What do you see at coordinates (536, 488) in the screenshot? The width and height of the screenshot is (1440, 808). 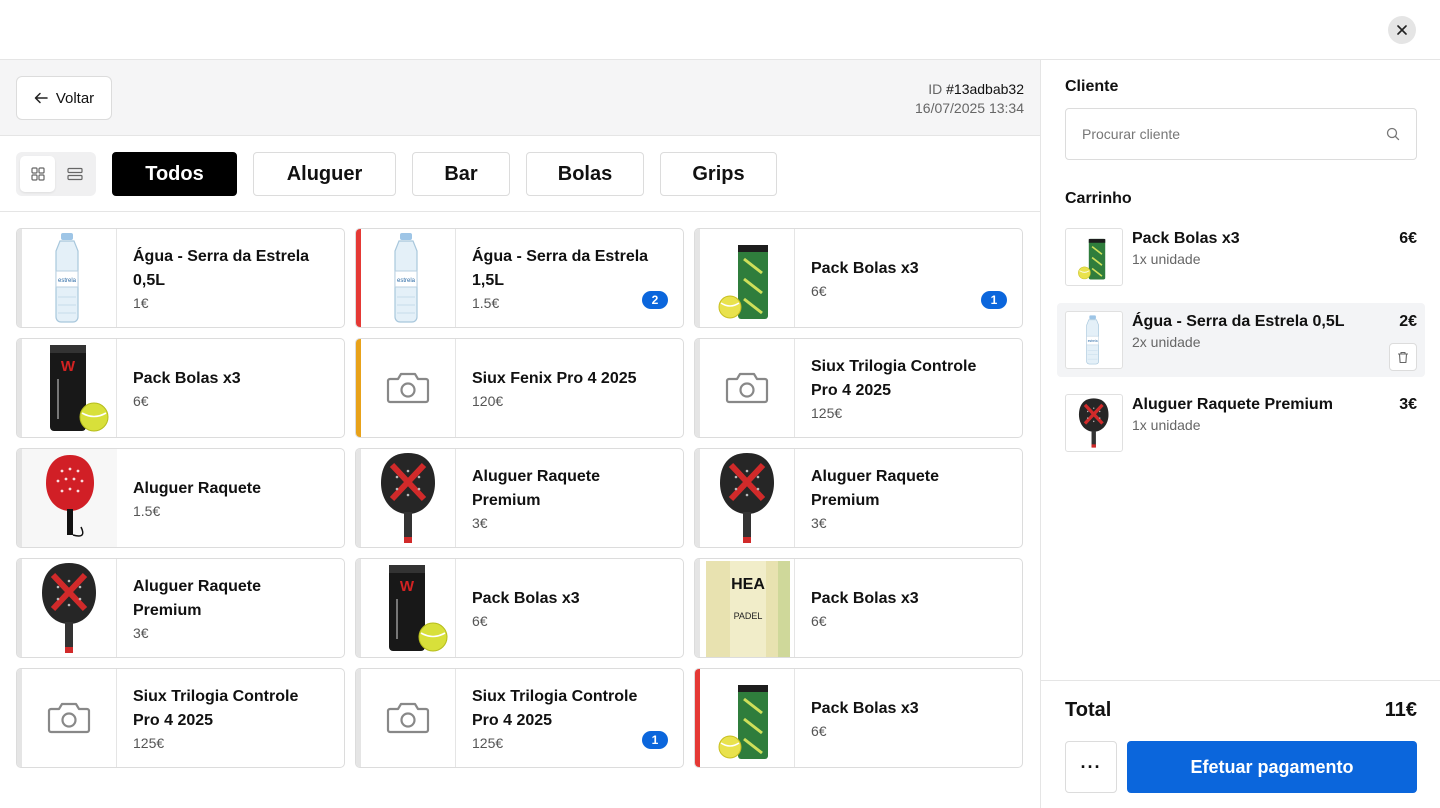 I see `product-name: Aluguer Raquete Premium` at bounding box center [536, 488].